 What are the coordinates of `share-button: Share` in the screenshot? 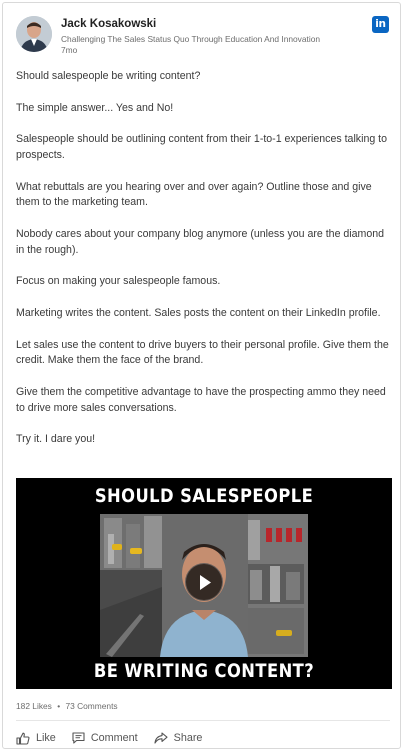 It's located at (178, 738).